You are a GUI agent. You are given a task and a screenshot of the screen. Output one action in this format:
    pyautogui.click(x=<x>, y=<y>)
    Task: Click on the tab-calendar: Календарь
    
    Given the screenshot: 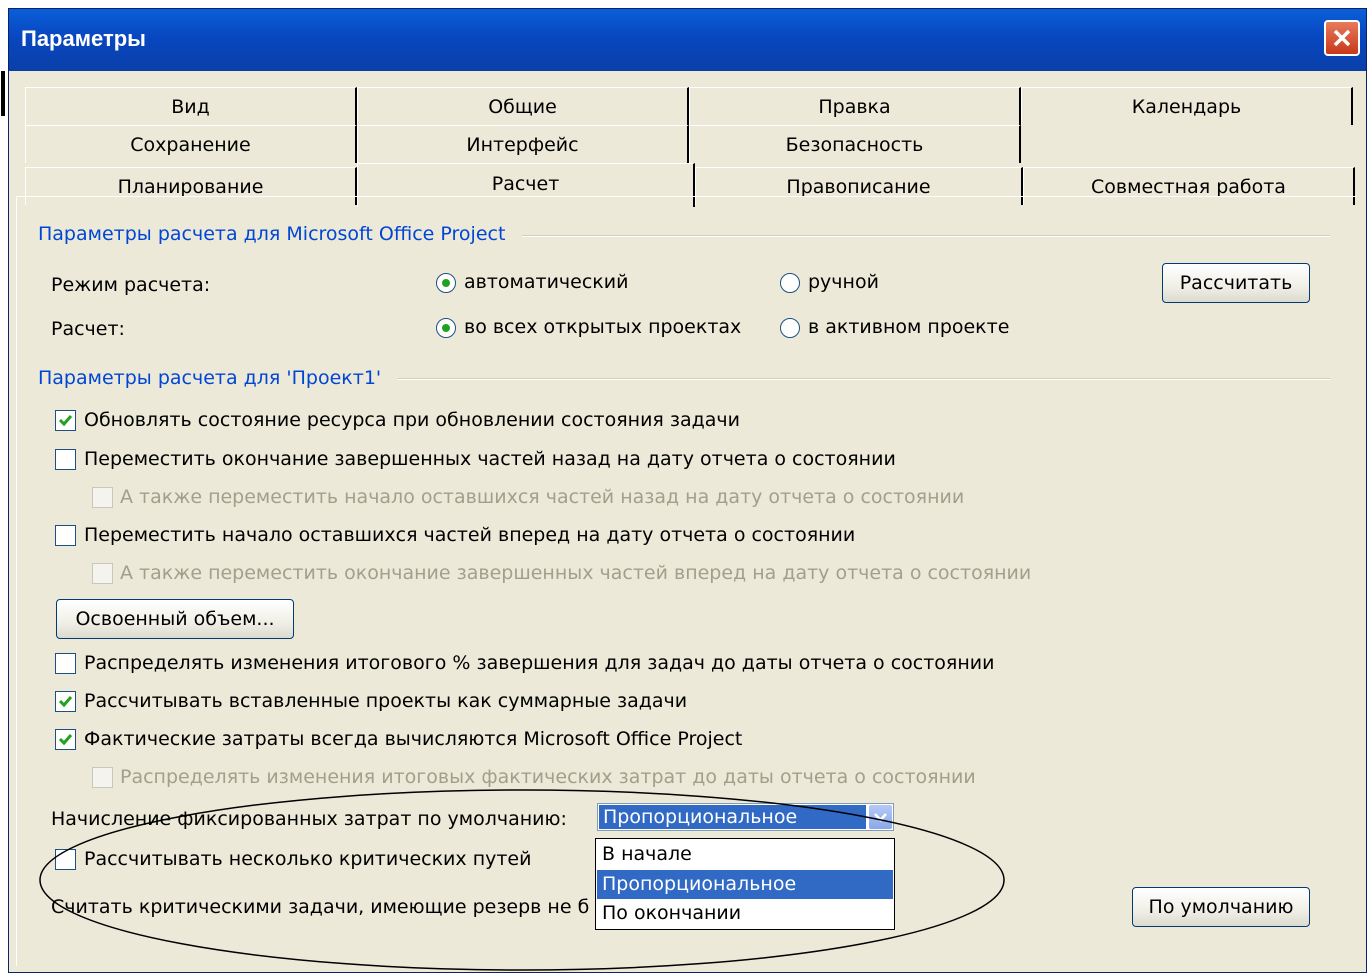 What is the action you would take?
    pyautogui.click(x=1187, y=106)
    